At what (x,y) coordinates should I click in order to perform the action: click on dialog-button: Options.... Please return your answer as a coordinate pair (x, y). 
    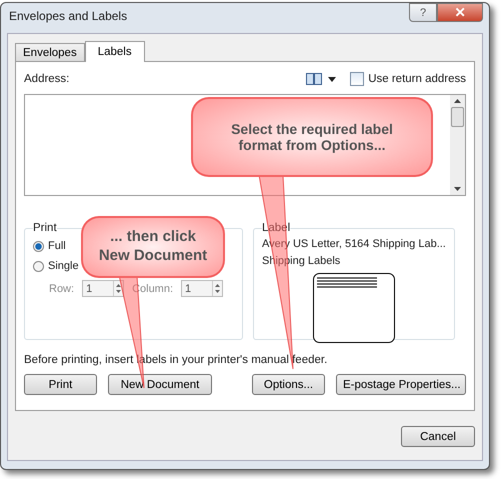
    Looking at the image, I should click on (288, 384).